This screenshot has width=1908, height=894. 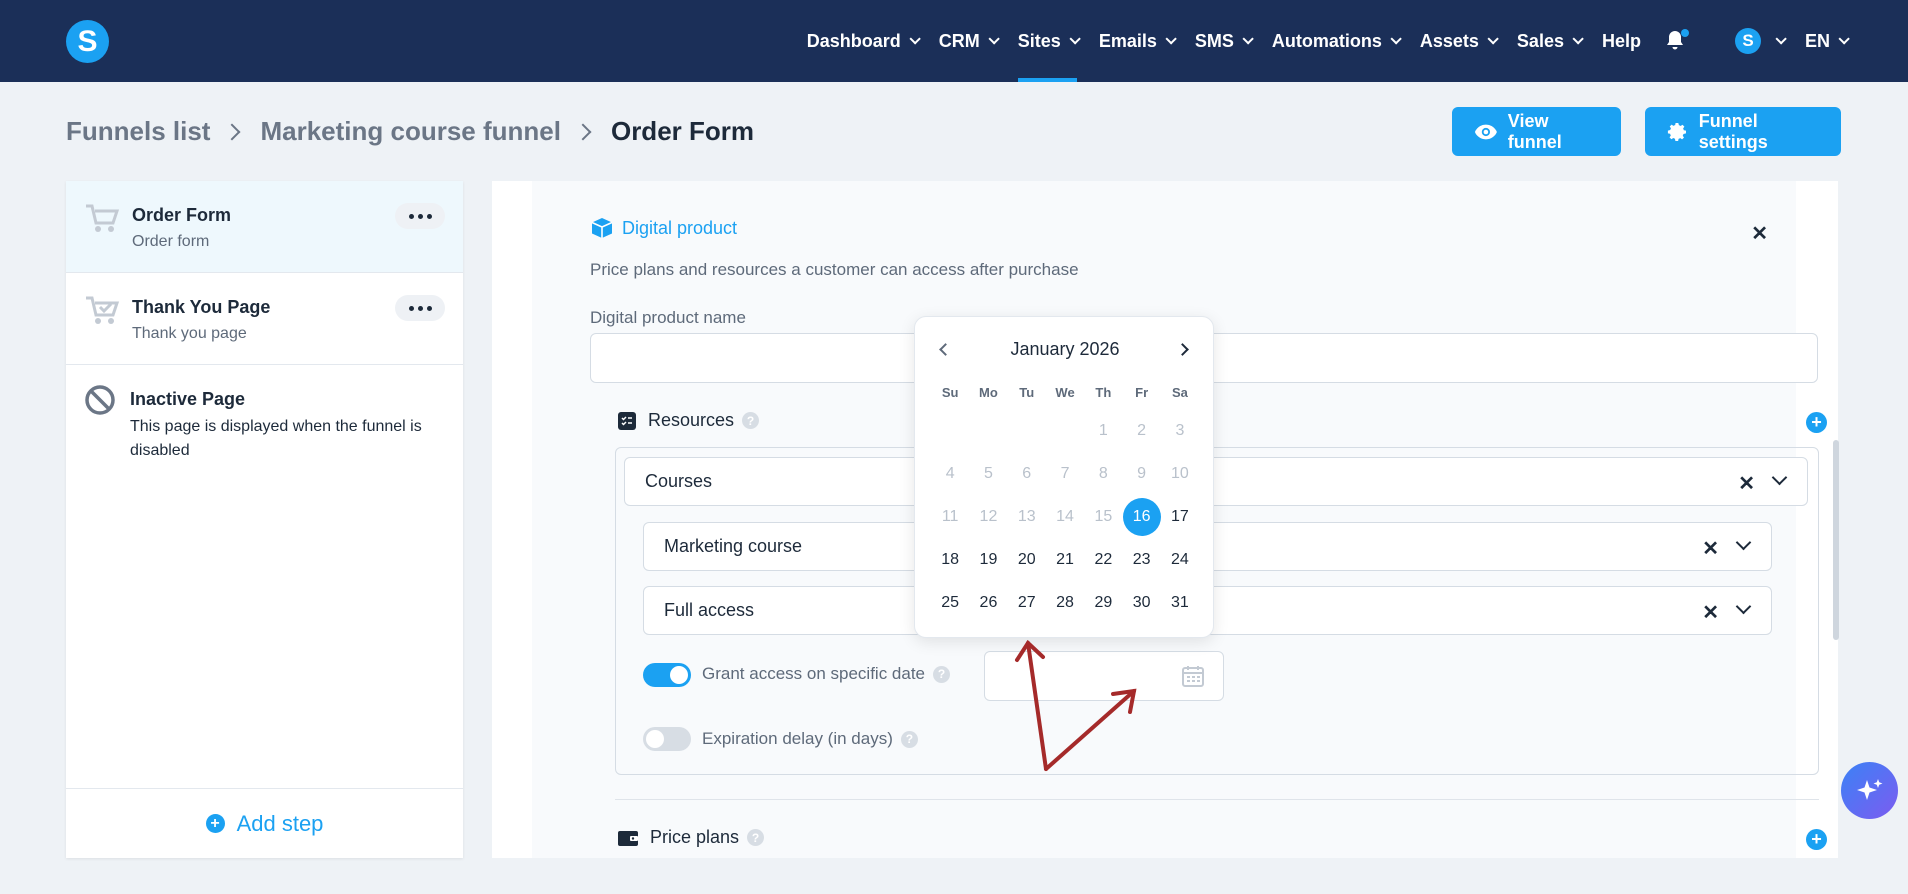 What do you see at coordinates (1104, 676) in the screenshot?
I see `access-date-input` at bounding box center [1104, 676].